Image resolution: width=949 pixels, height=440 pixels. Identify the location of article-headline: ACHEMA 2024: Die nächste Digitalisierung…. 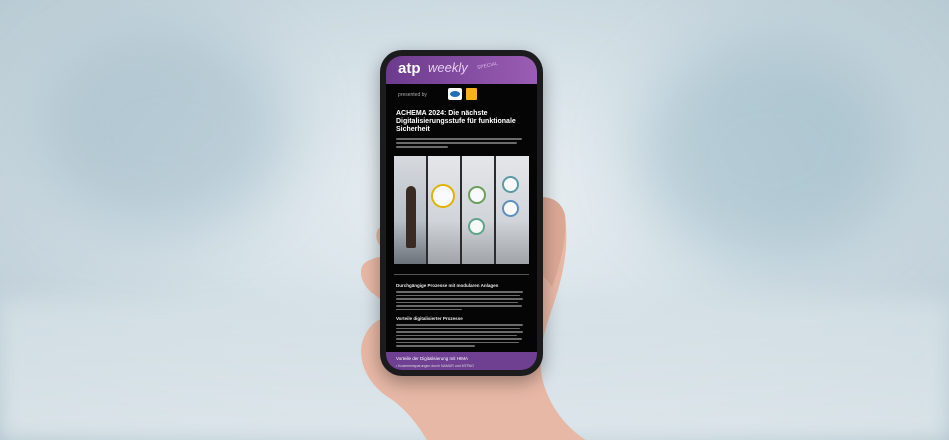
(456, 121).